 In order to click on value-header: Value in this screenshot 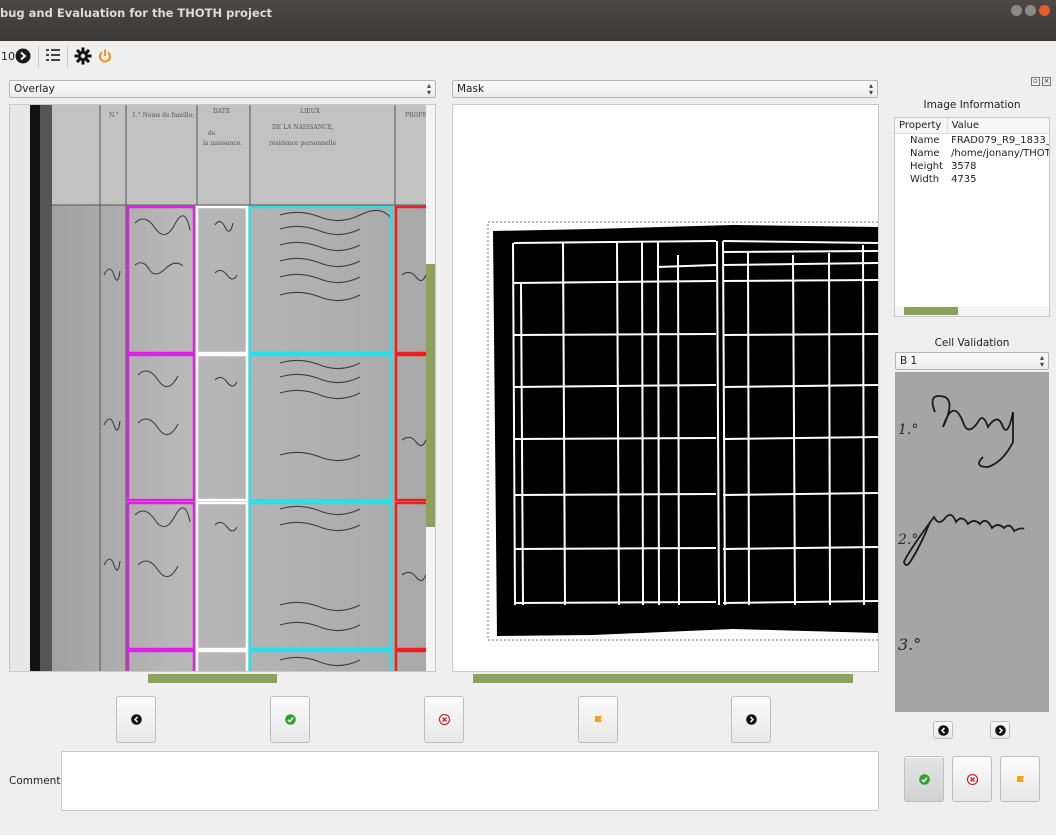, I will do `click(998, 126)`.